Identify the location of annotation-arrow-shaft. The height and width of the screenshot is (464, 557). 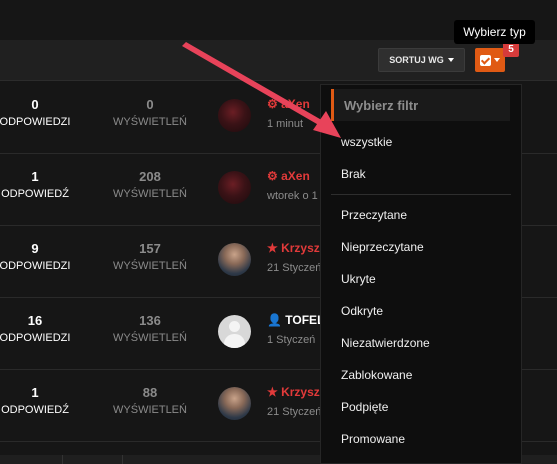
(257, 86).